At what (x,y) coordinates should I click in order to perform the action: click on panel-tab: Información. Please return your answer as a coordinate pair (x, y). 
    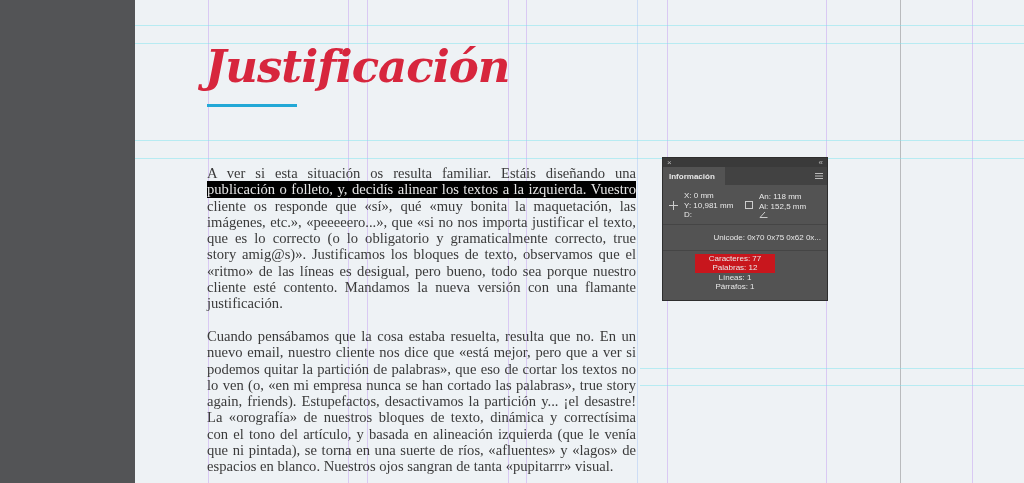
    Looking at the image, I should click on (694, 176).